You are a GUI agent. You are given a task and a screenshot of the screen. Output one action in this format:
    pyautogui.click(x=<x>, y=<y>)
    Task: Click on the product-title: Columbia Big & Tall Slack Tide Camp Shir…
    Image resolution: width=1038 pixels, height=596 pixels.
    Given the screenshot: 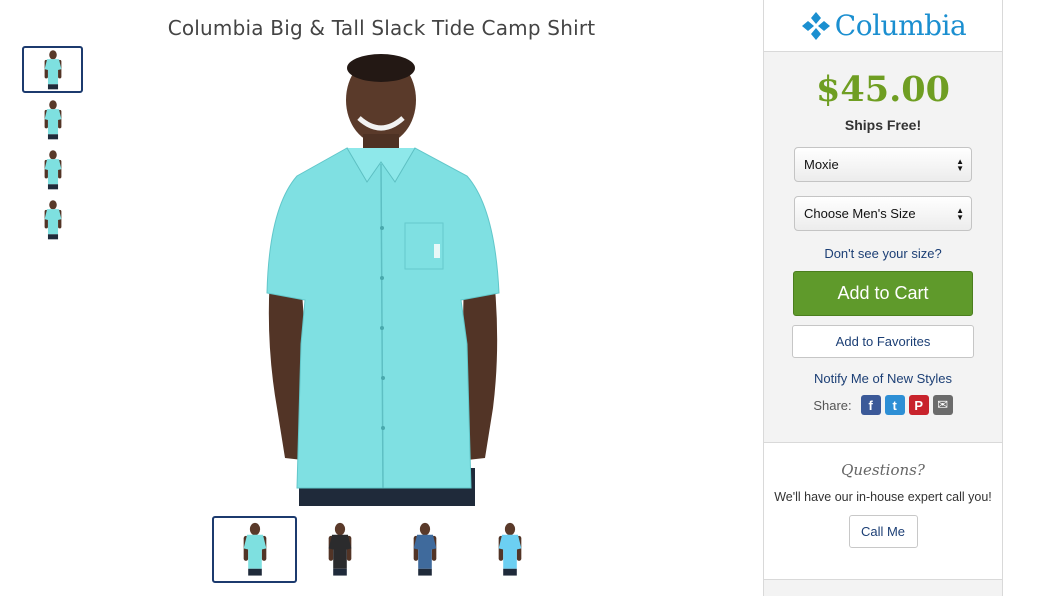 What is the action you would take?
    pyautogui.click(x=381, y=28)
    